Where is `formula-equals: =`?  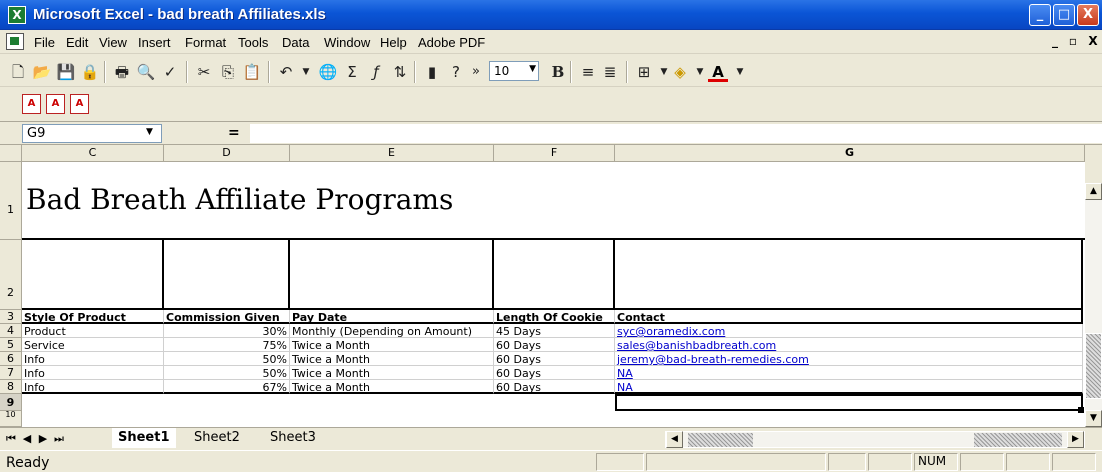
formula-equals: = is located at coordinates (234, 133).